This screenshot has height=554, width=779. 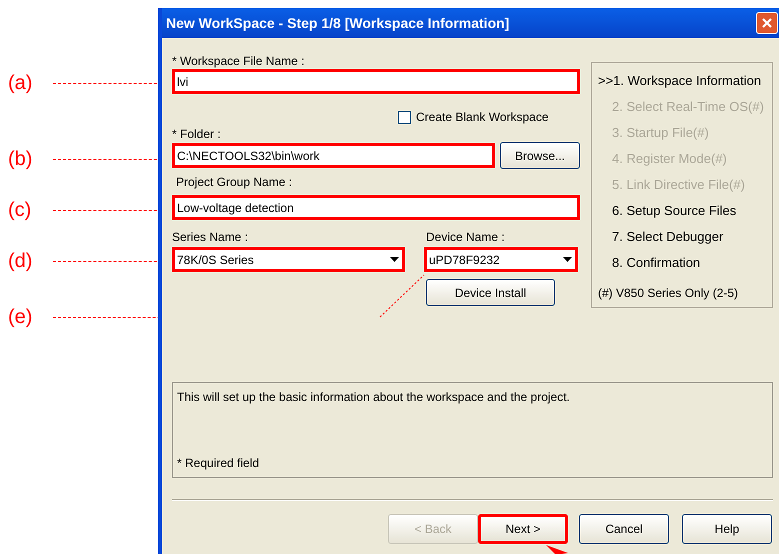 I want to click on combo-box: 78K/0S Series, so click(x=288, y=259).